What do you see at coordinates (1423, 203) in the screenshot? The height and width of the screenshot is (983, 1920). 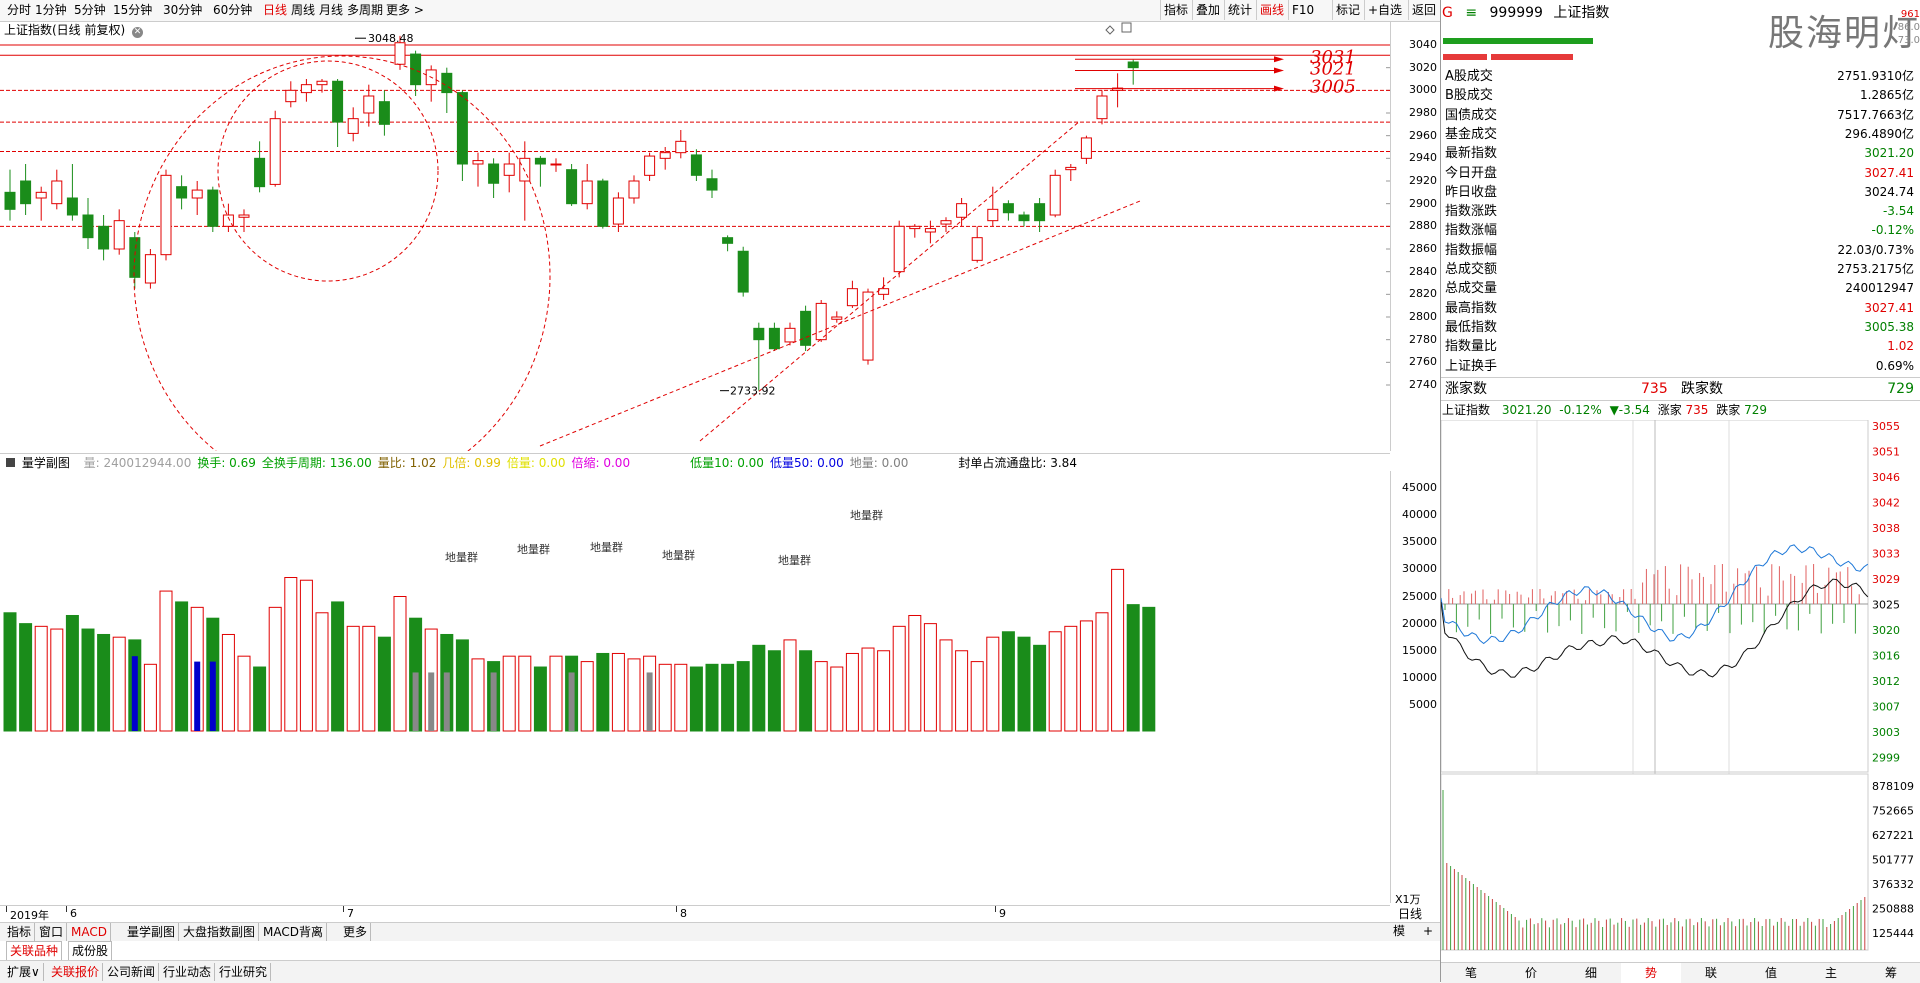 I see `price-tick-7: 2900` at bounding box center [1423, 203].